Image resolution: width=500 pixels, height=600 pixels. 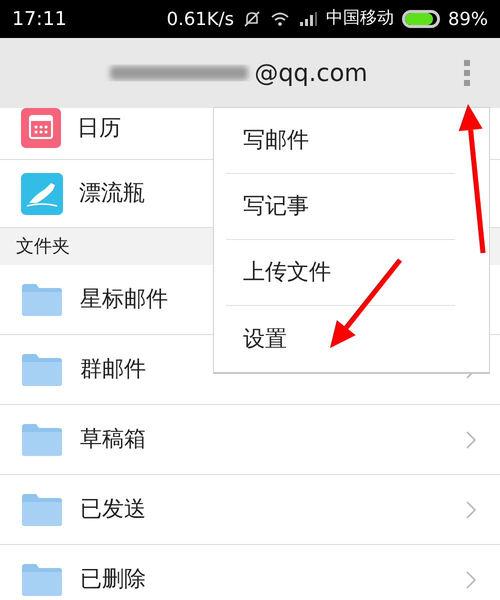 I want to click on battery-percent: 89%, so click(x=468, y=20).